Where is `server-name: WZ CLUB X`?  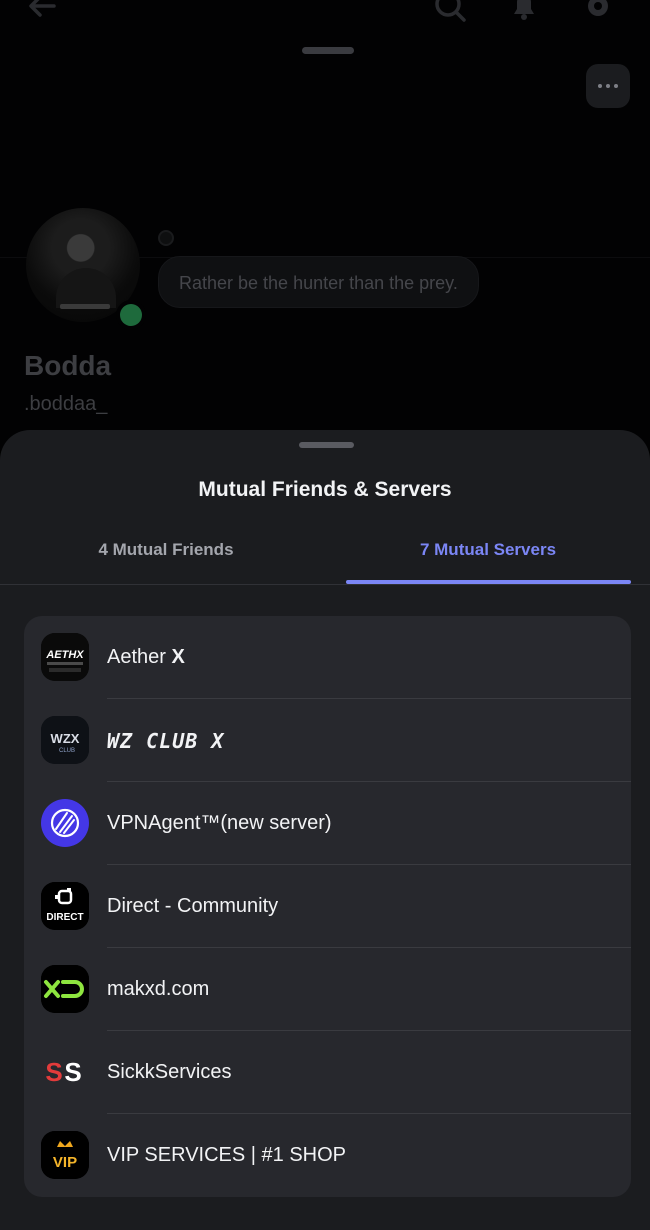
server-name: WZ CLUB X is located at coordinates (166, 740).